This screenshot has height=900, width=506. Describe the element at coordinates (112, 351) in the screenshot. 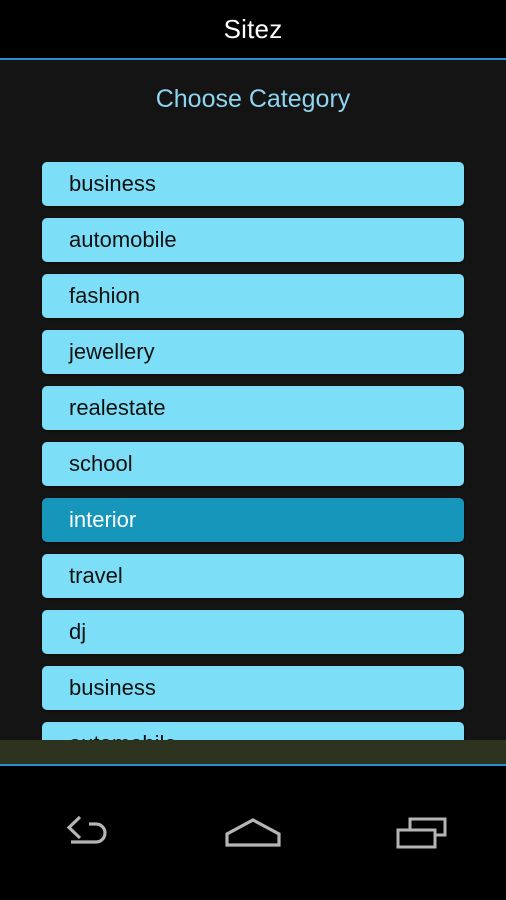

I see `list-item-label: jewellery` at that location.